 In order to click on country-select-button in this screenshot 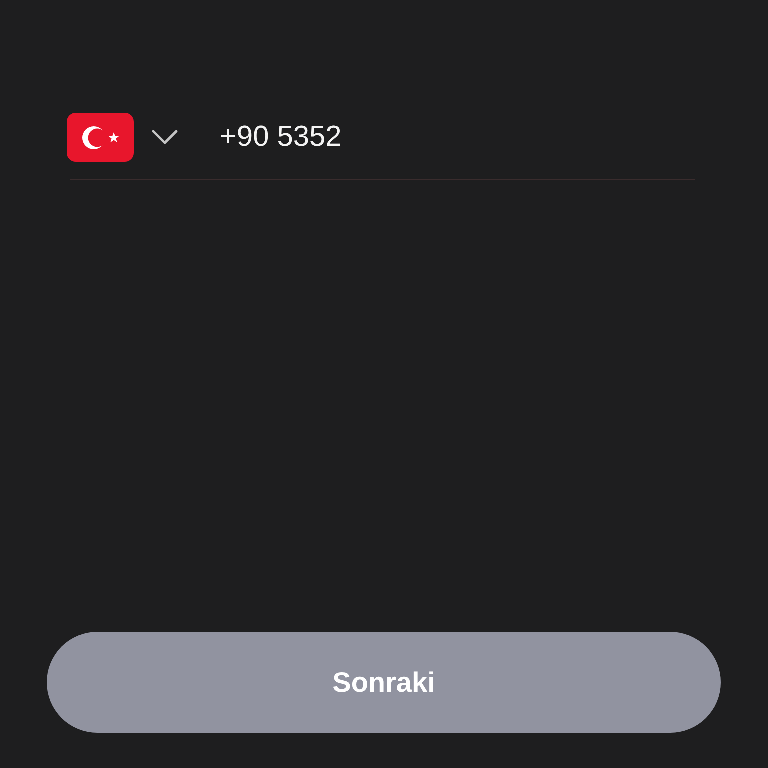, I will do `click(122, 137)`.